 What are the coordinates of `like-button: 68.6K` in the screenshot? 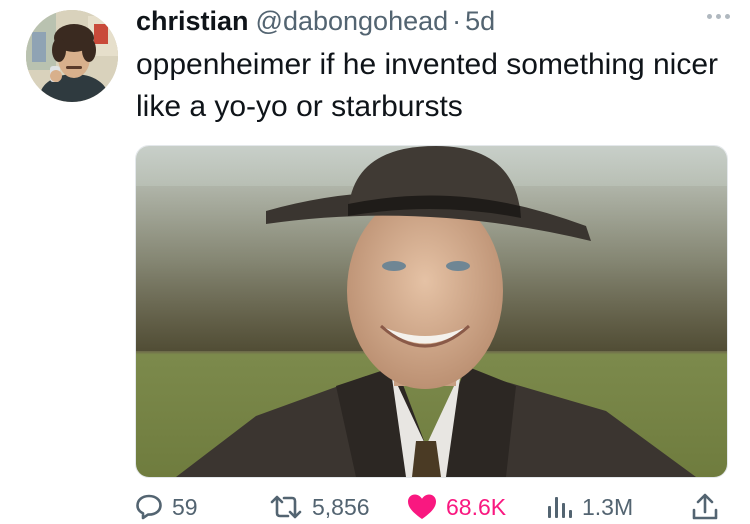 It's located at (456, 507).